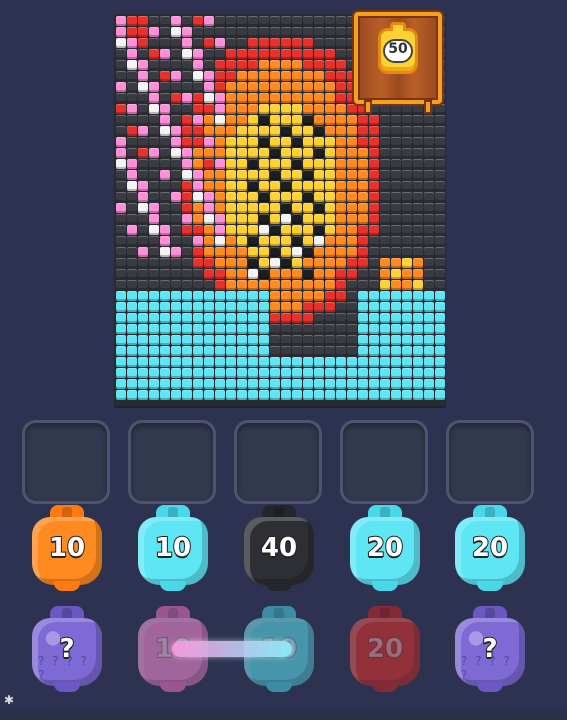 This screenshot has height=720, width=567. Describe the element at coordinates (398, 51) in the screenshot. I see `reward-value: 50` at that location.